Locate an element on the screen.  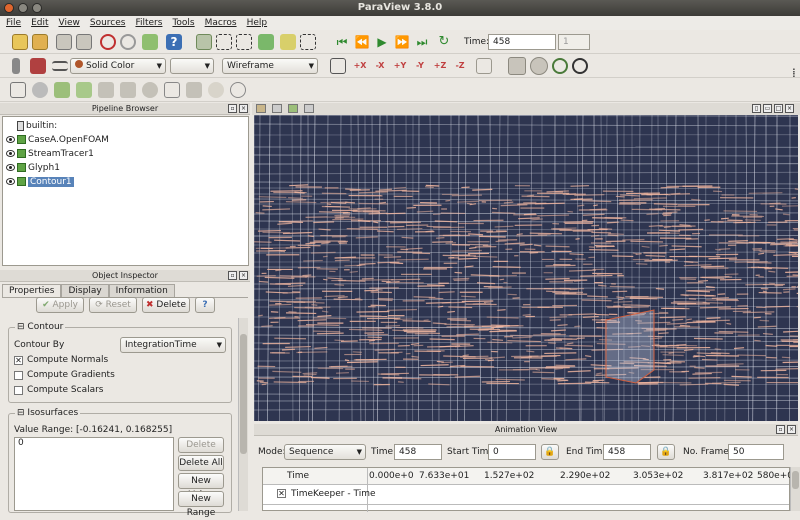
maximize-view-icon: □ is located at coordinates (778, 108).